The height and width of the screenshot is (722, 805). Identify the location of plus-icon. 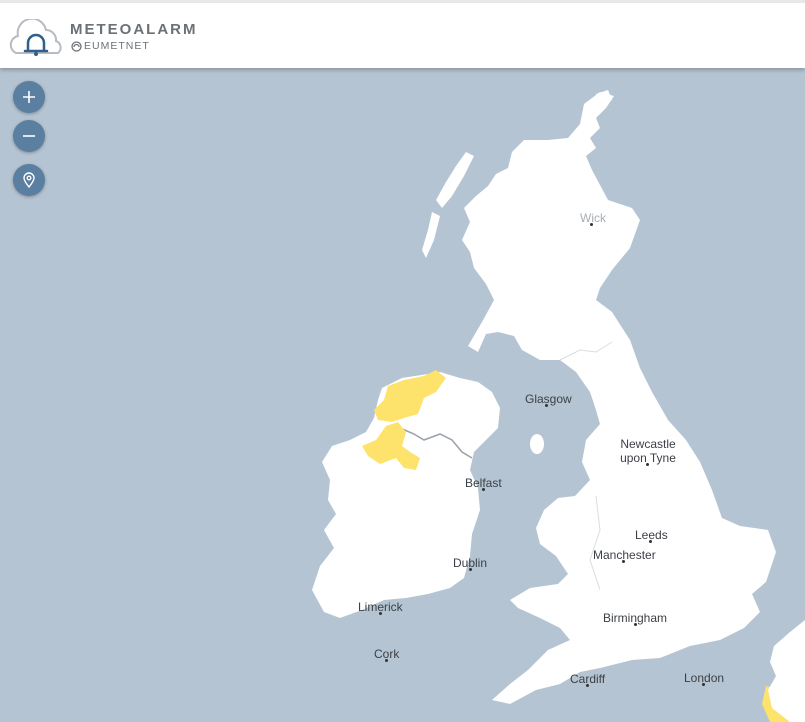
(29, 97).